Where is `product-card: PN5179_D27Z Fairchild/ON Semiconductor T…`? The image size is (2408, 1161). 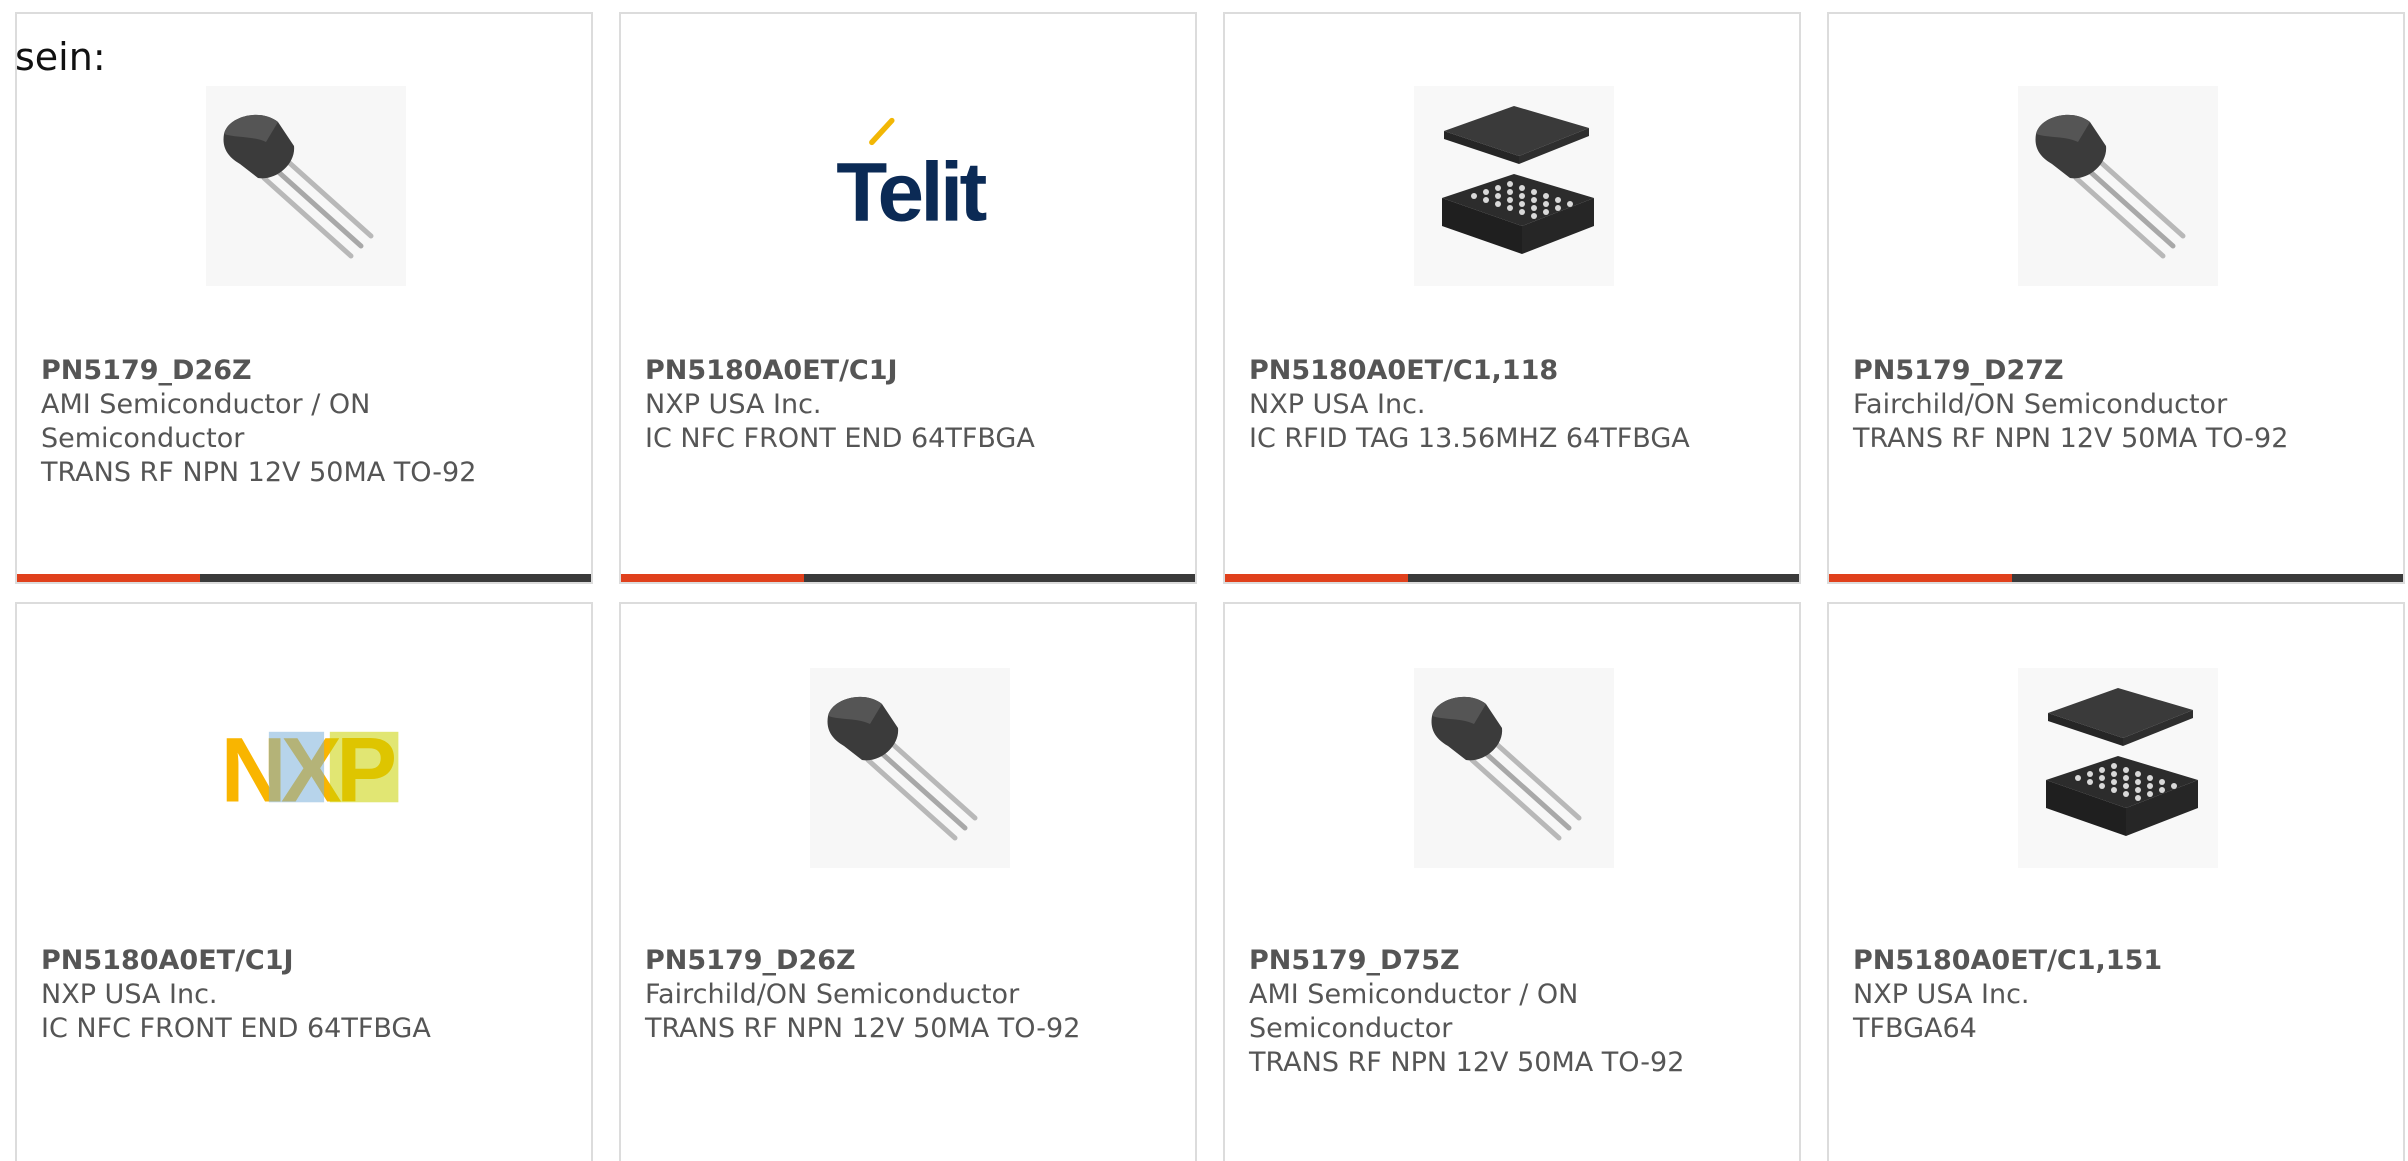
product-card: PN5179_D27Z Fairchild/ON Semiconductor T… is located at coordinates (2116, 298).